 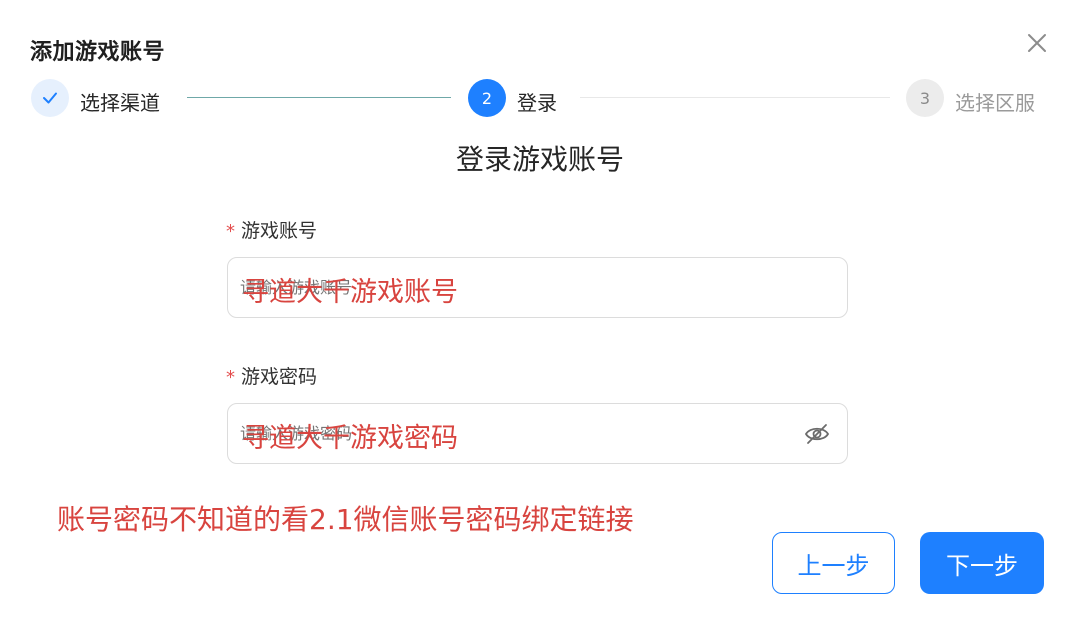 What do you see at coordinates (982, 563) in the screenshot?
I see `next-step-button: 下一步` at bounding box center [982, 563].